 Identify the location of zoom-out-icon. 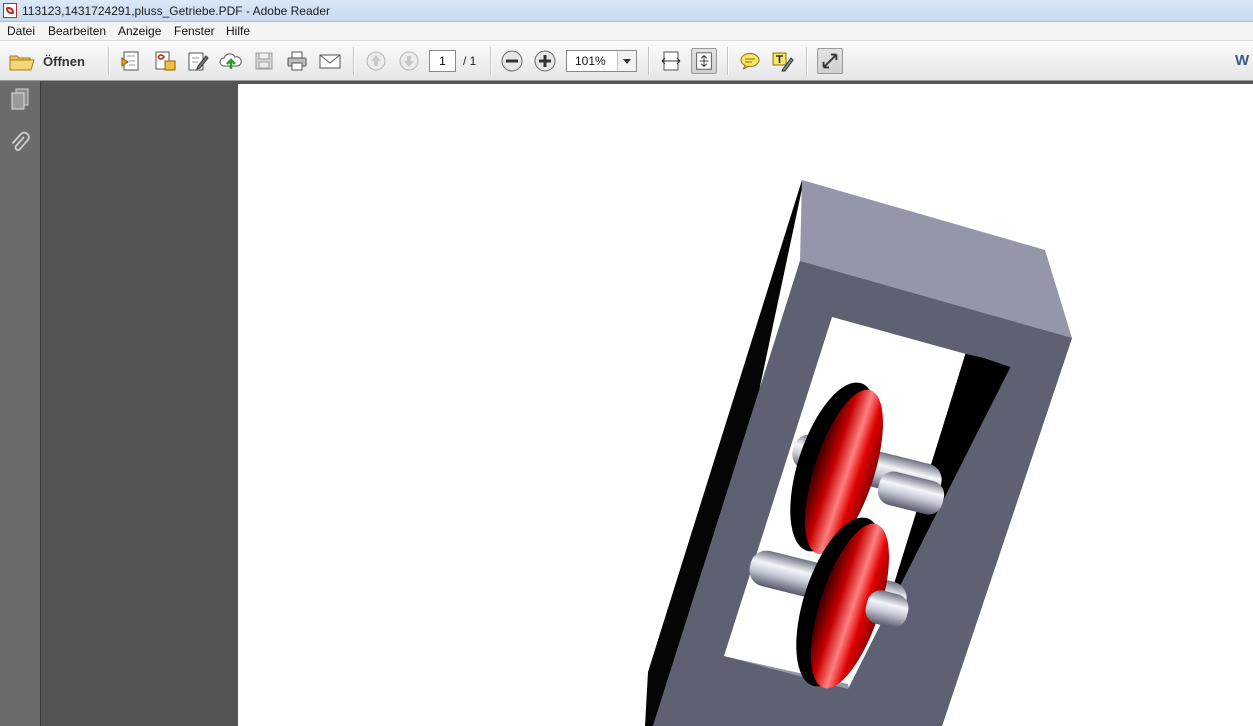
(512, 61).